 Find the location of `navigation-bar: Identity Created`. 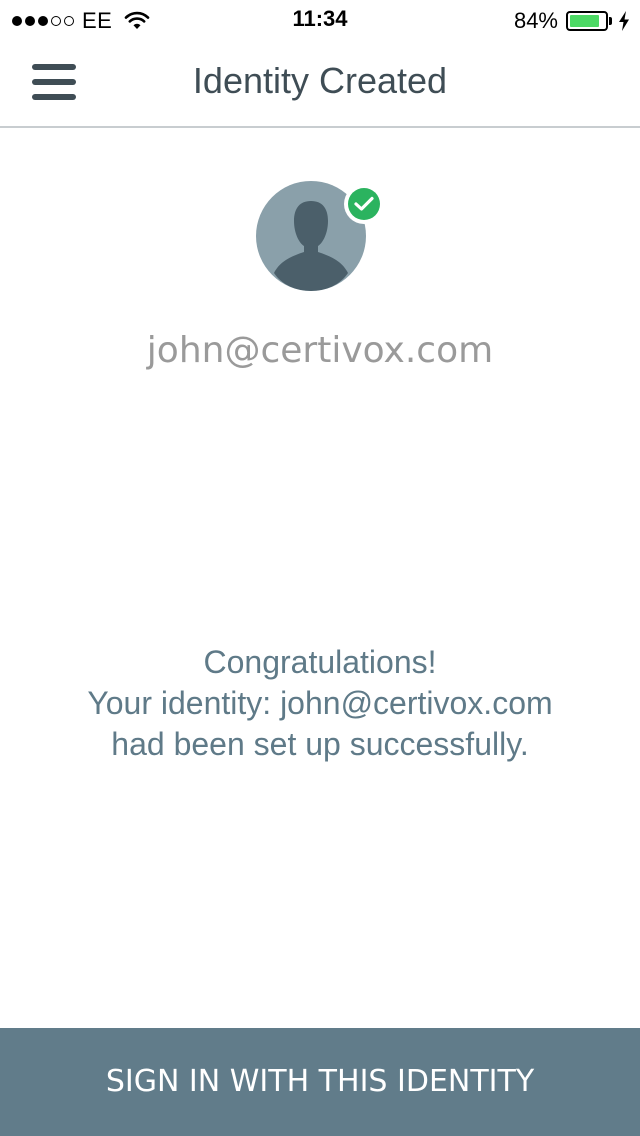

navigation-bar: Identity Created is located at coordinates (320, 84).